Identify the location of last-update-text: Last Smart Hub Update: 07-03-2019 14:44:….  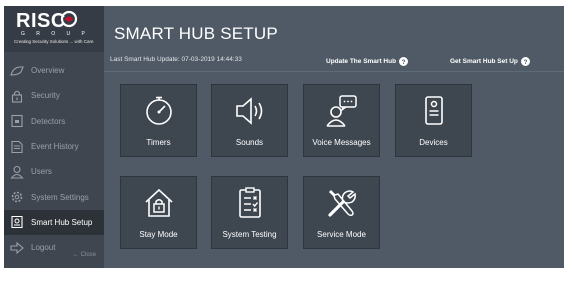
(176, 59).